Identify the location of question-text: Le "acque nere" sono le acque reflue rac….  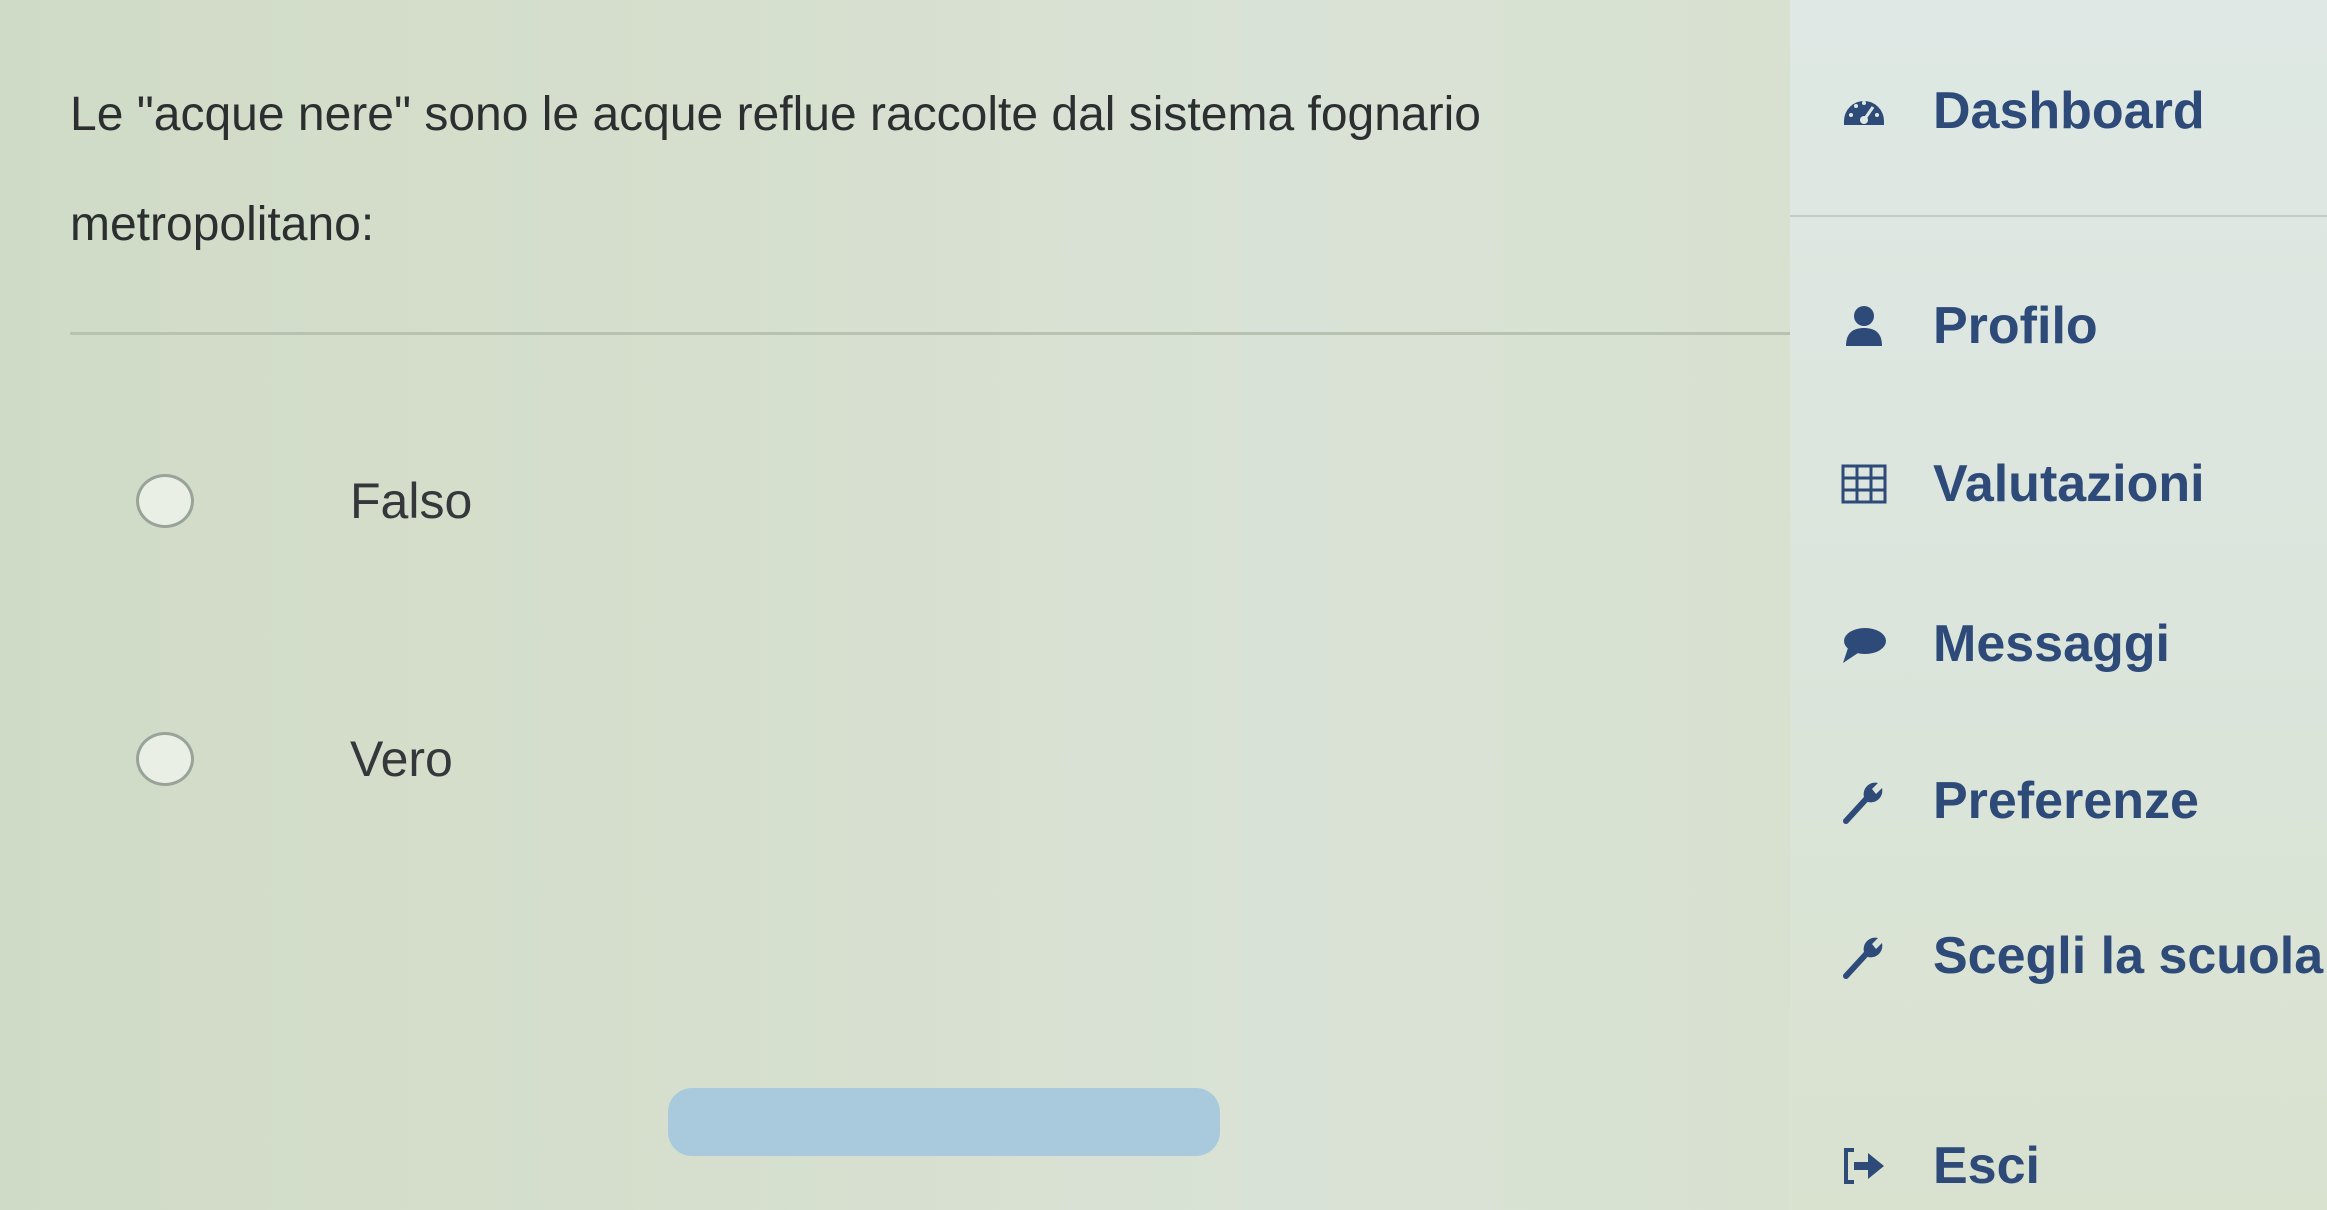
(920, 170).